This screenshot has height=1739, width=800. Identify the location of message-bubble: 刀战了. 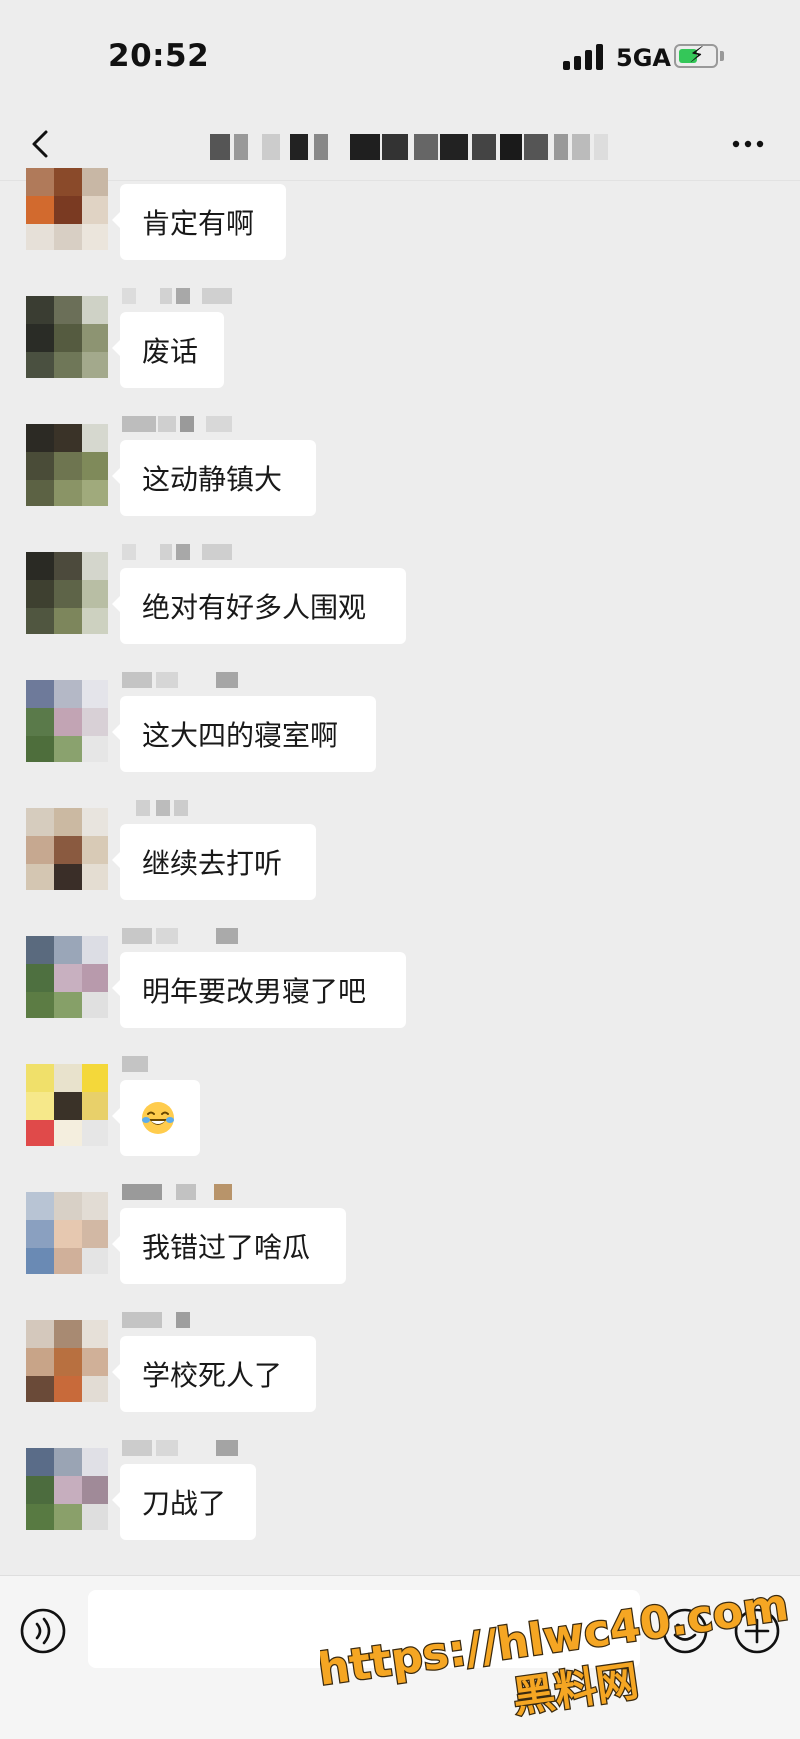
(184, 1502).